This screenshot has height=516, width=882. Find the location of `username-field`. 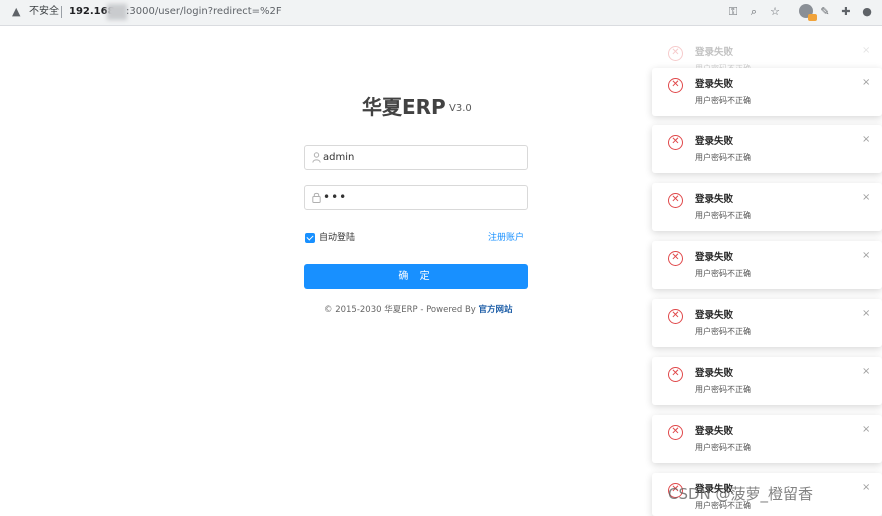

username-field is located at coordinates (416, 157).